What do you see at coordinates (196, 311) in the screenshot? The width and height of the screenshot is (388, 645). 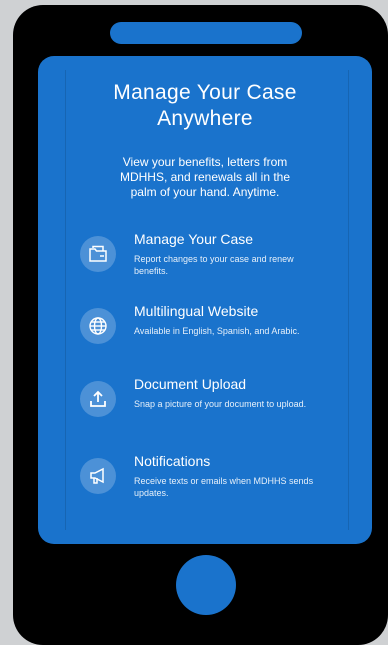 I see `feature-title: Multilingual Website` at bounding box center [196, 311].